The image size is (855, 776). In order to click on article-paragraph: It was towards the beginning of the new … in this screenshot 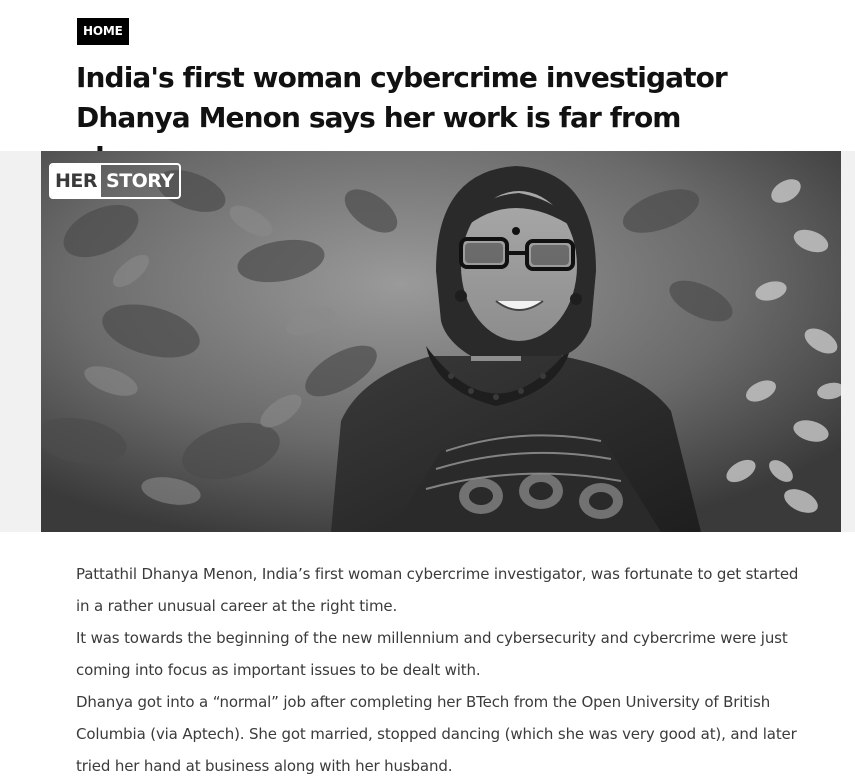, I will do `click(432, 654)`.